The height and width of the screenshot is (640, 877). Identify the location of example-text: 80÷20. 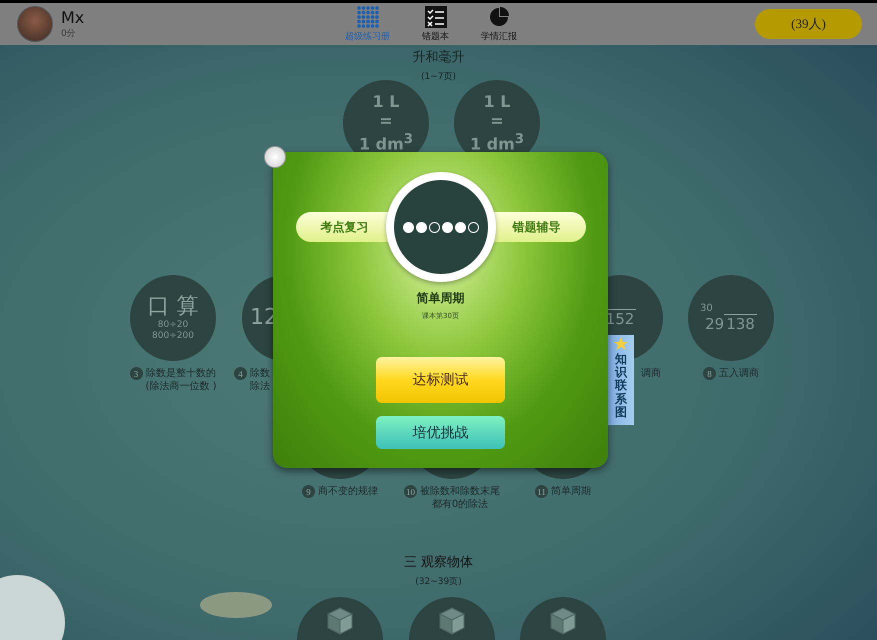
(173, 325).